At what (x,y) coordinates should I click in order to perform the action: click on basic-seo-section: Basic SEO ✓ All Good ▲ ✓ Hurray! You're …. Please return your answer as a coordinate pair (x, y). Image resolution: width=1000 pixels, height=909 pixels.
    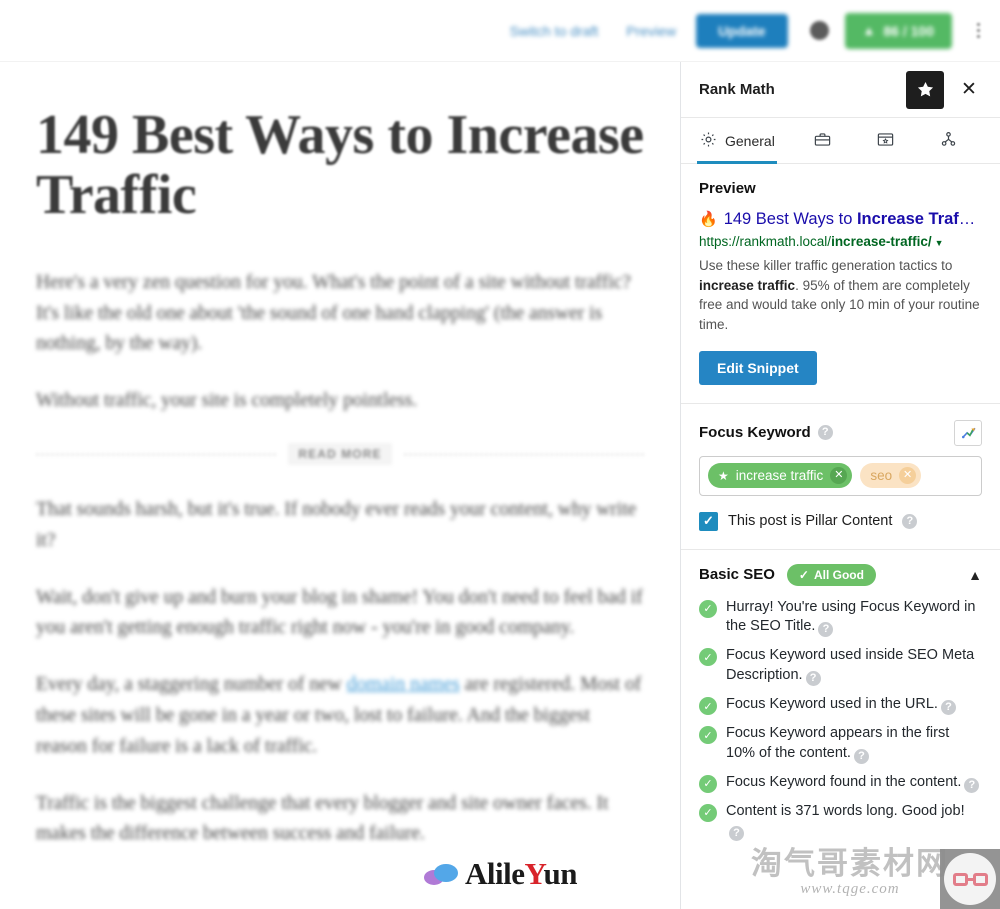
    Looking at the image, I should click on (840, 705).